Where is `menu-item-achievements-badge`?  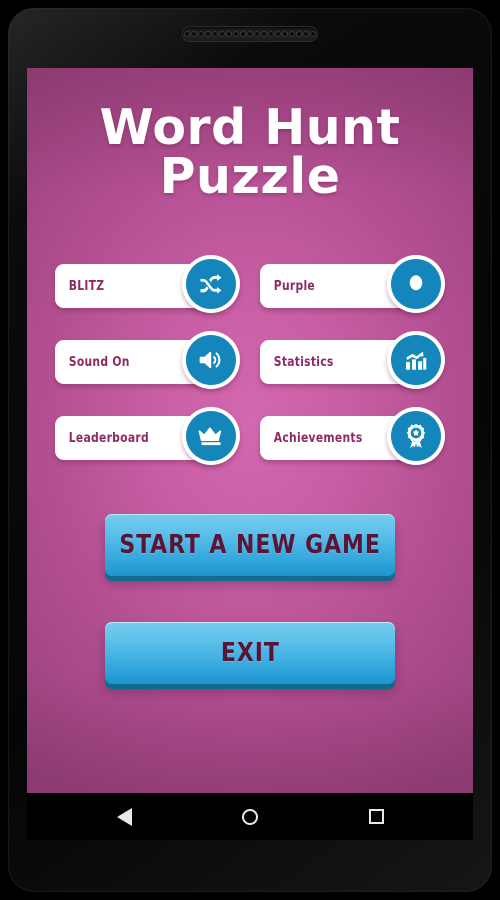
menu-item-achievements-badge is located at coordinates (416, 436).